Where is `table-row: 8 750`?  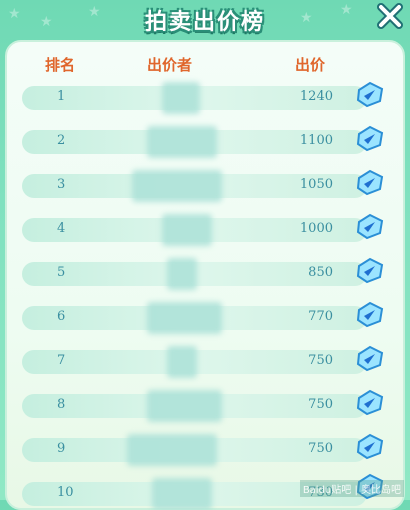
table-row: 8 750 is located at coordinates (194, 406).